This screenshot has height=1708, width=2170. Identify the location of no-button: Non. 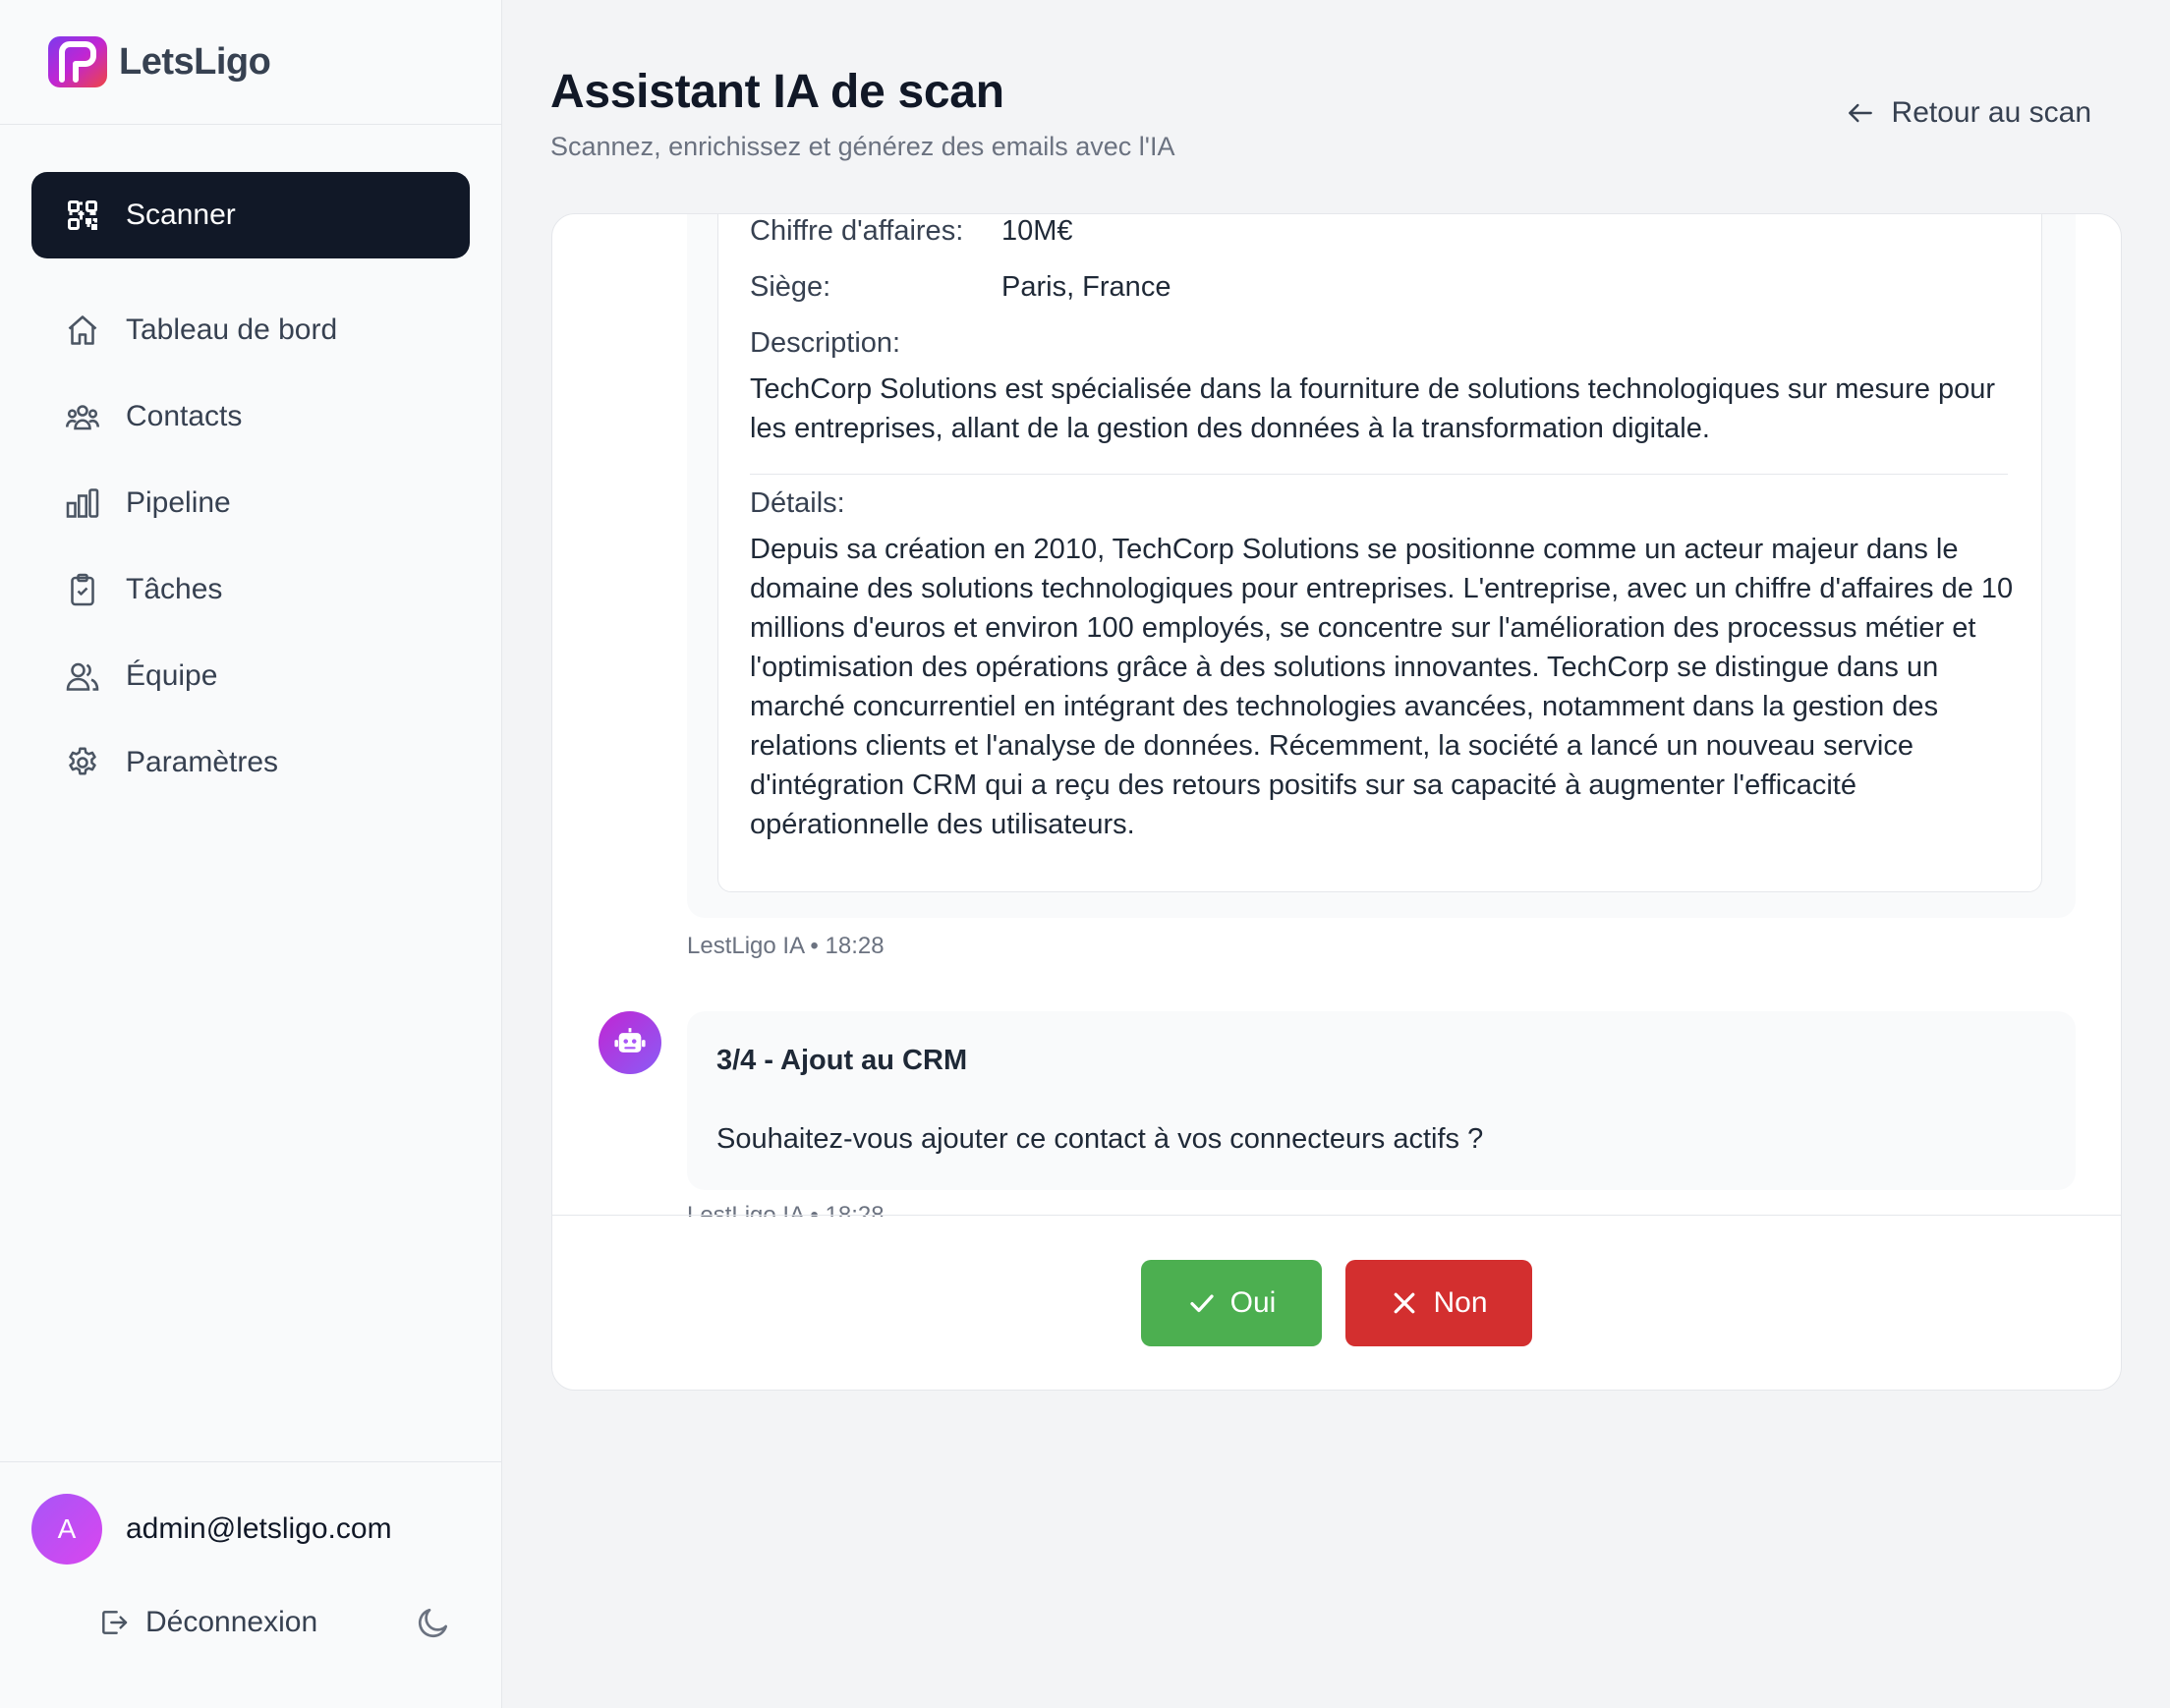
(1438, 1302).